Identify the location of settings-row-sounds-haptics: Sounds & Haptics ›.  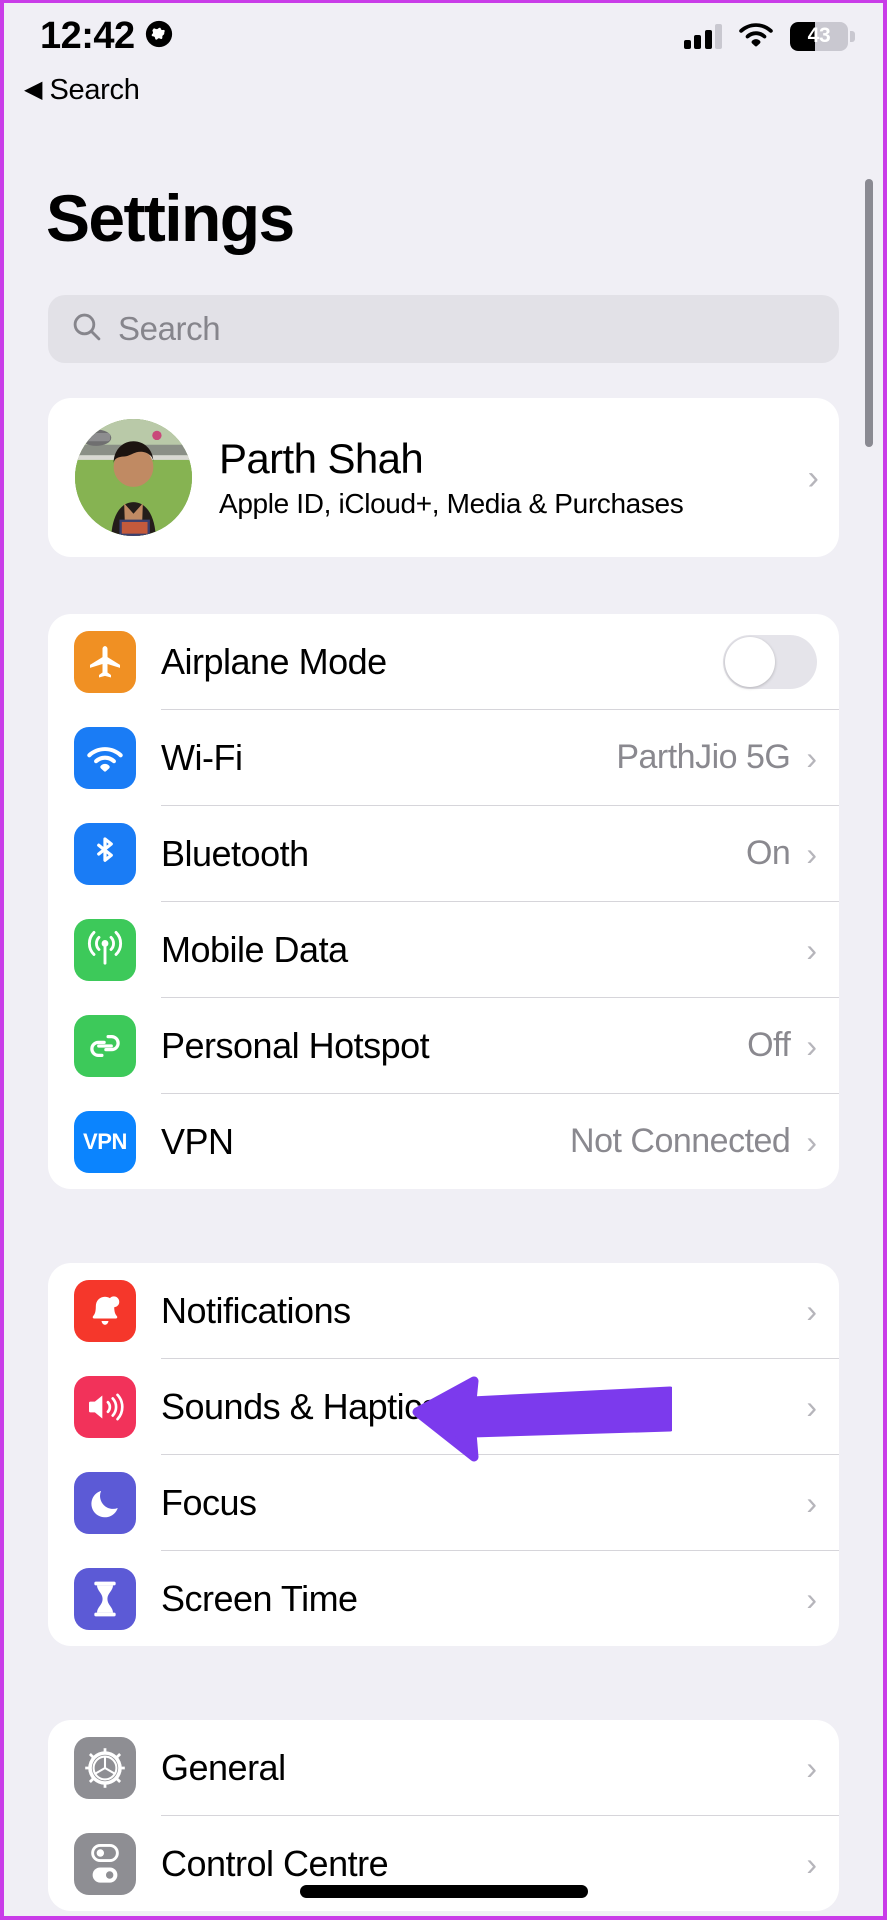
(443, 1406).